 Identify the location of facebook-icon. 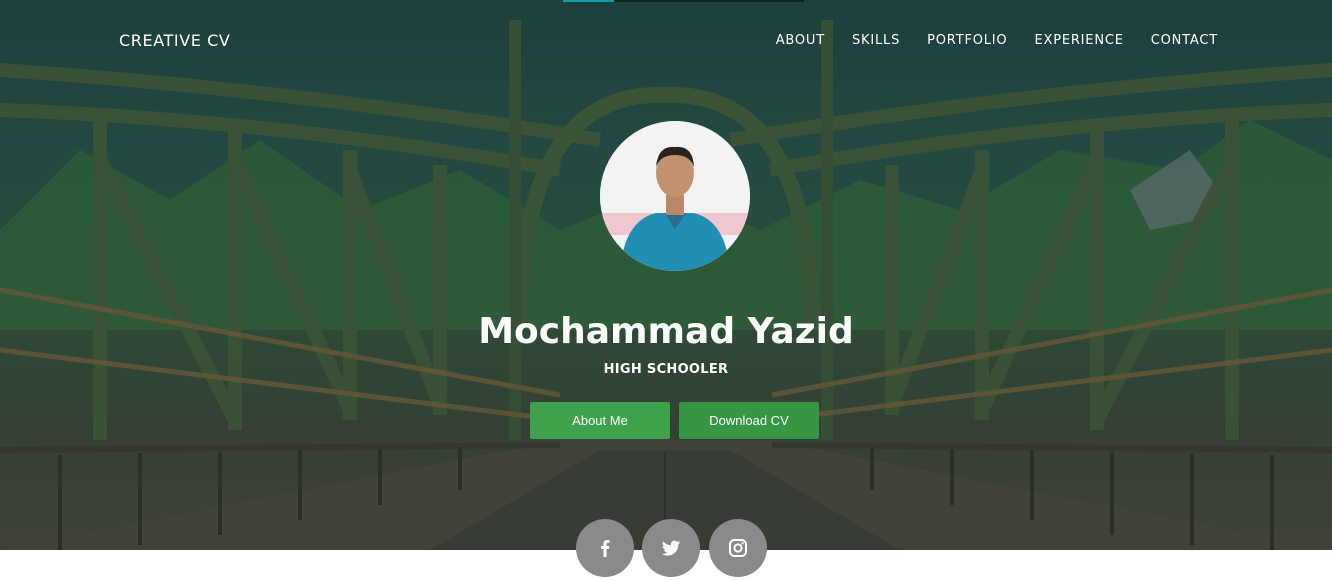
(605, 548).